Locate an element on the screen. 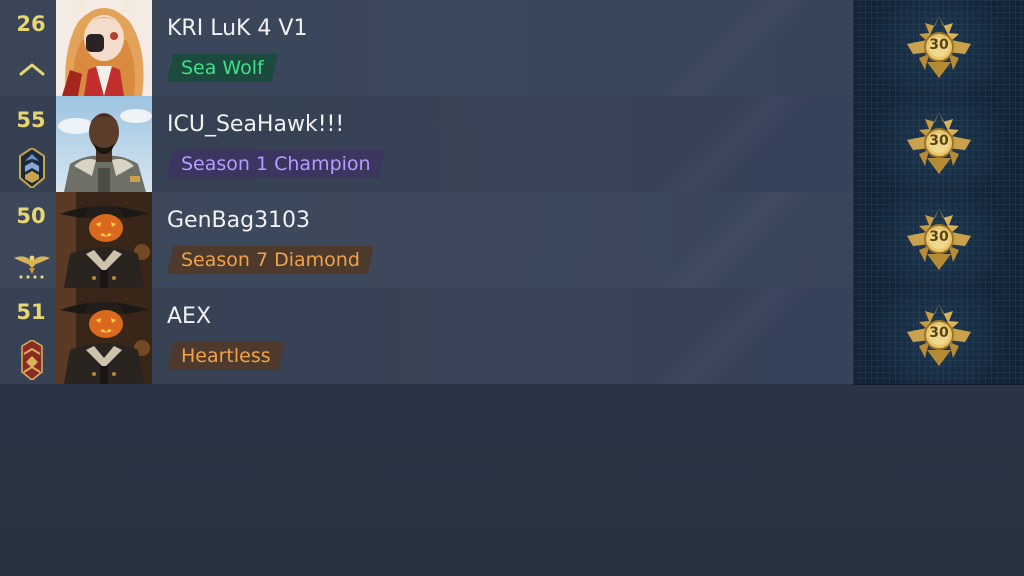 This screenshot has height=576, width=1024. title-badge: Heartless is located at coordinates (226, 356).